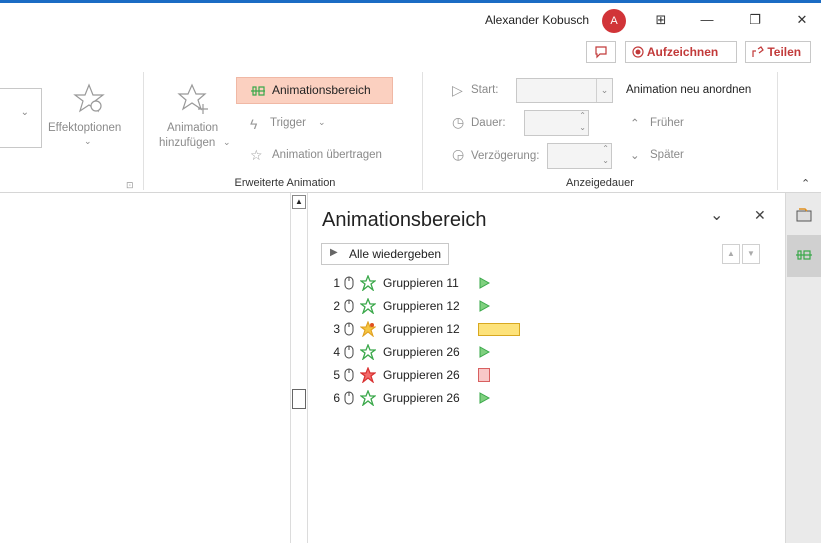 This screenshot has width=821, height=543. What do you see at coordinates (321, 90) in the screenshot?
I see `animation-pane-label: Animationsbereich` at bounding box center [321, 90].